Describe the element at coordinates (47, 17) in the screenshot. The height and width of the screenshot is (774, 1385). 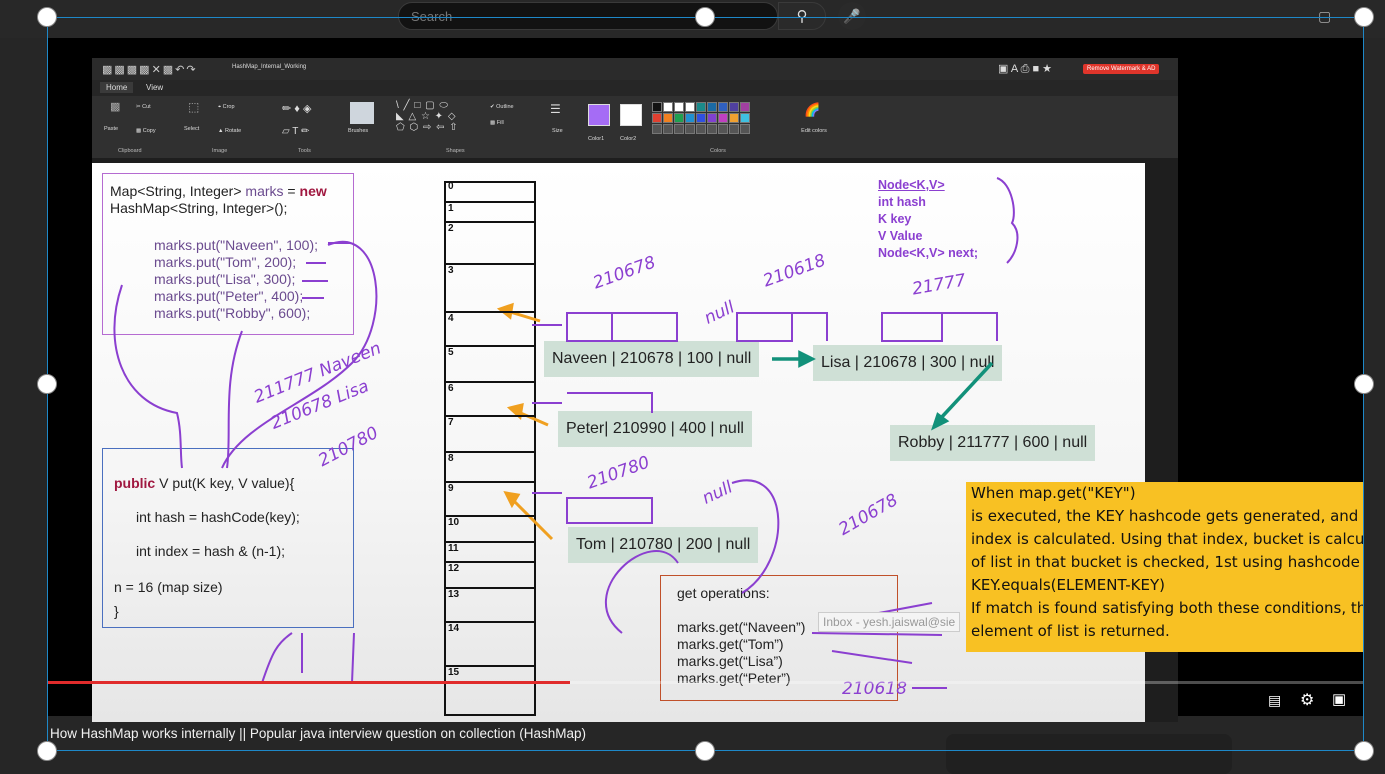
I see `resize-handle-top-left` at that location.